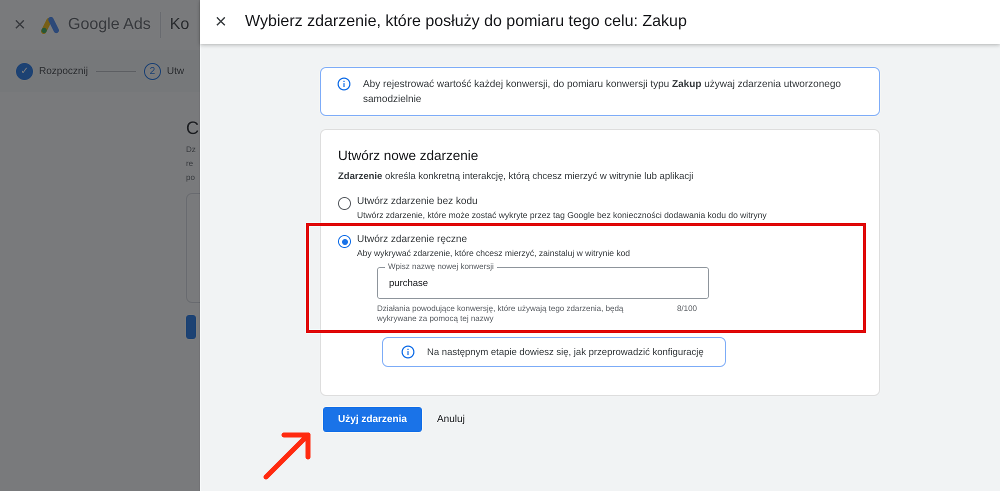 This screenshot has height=491, width=1000. I want to click on banner-text: Aby rejestrować wartość każdej konwersji, do pomiaru konwersji typu Zakup używaj zdarzenia utworzonego samodzielnie, so click(602, 92).